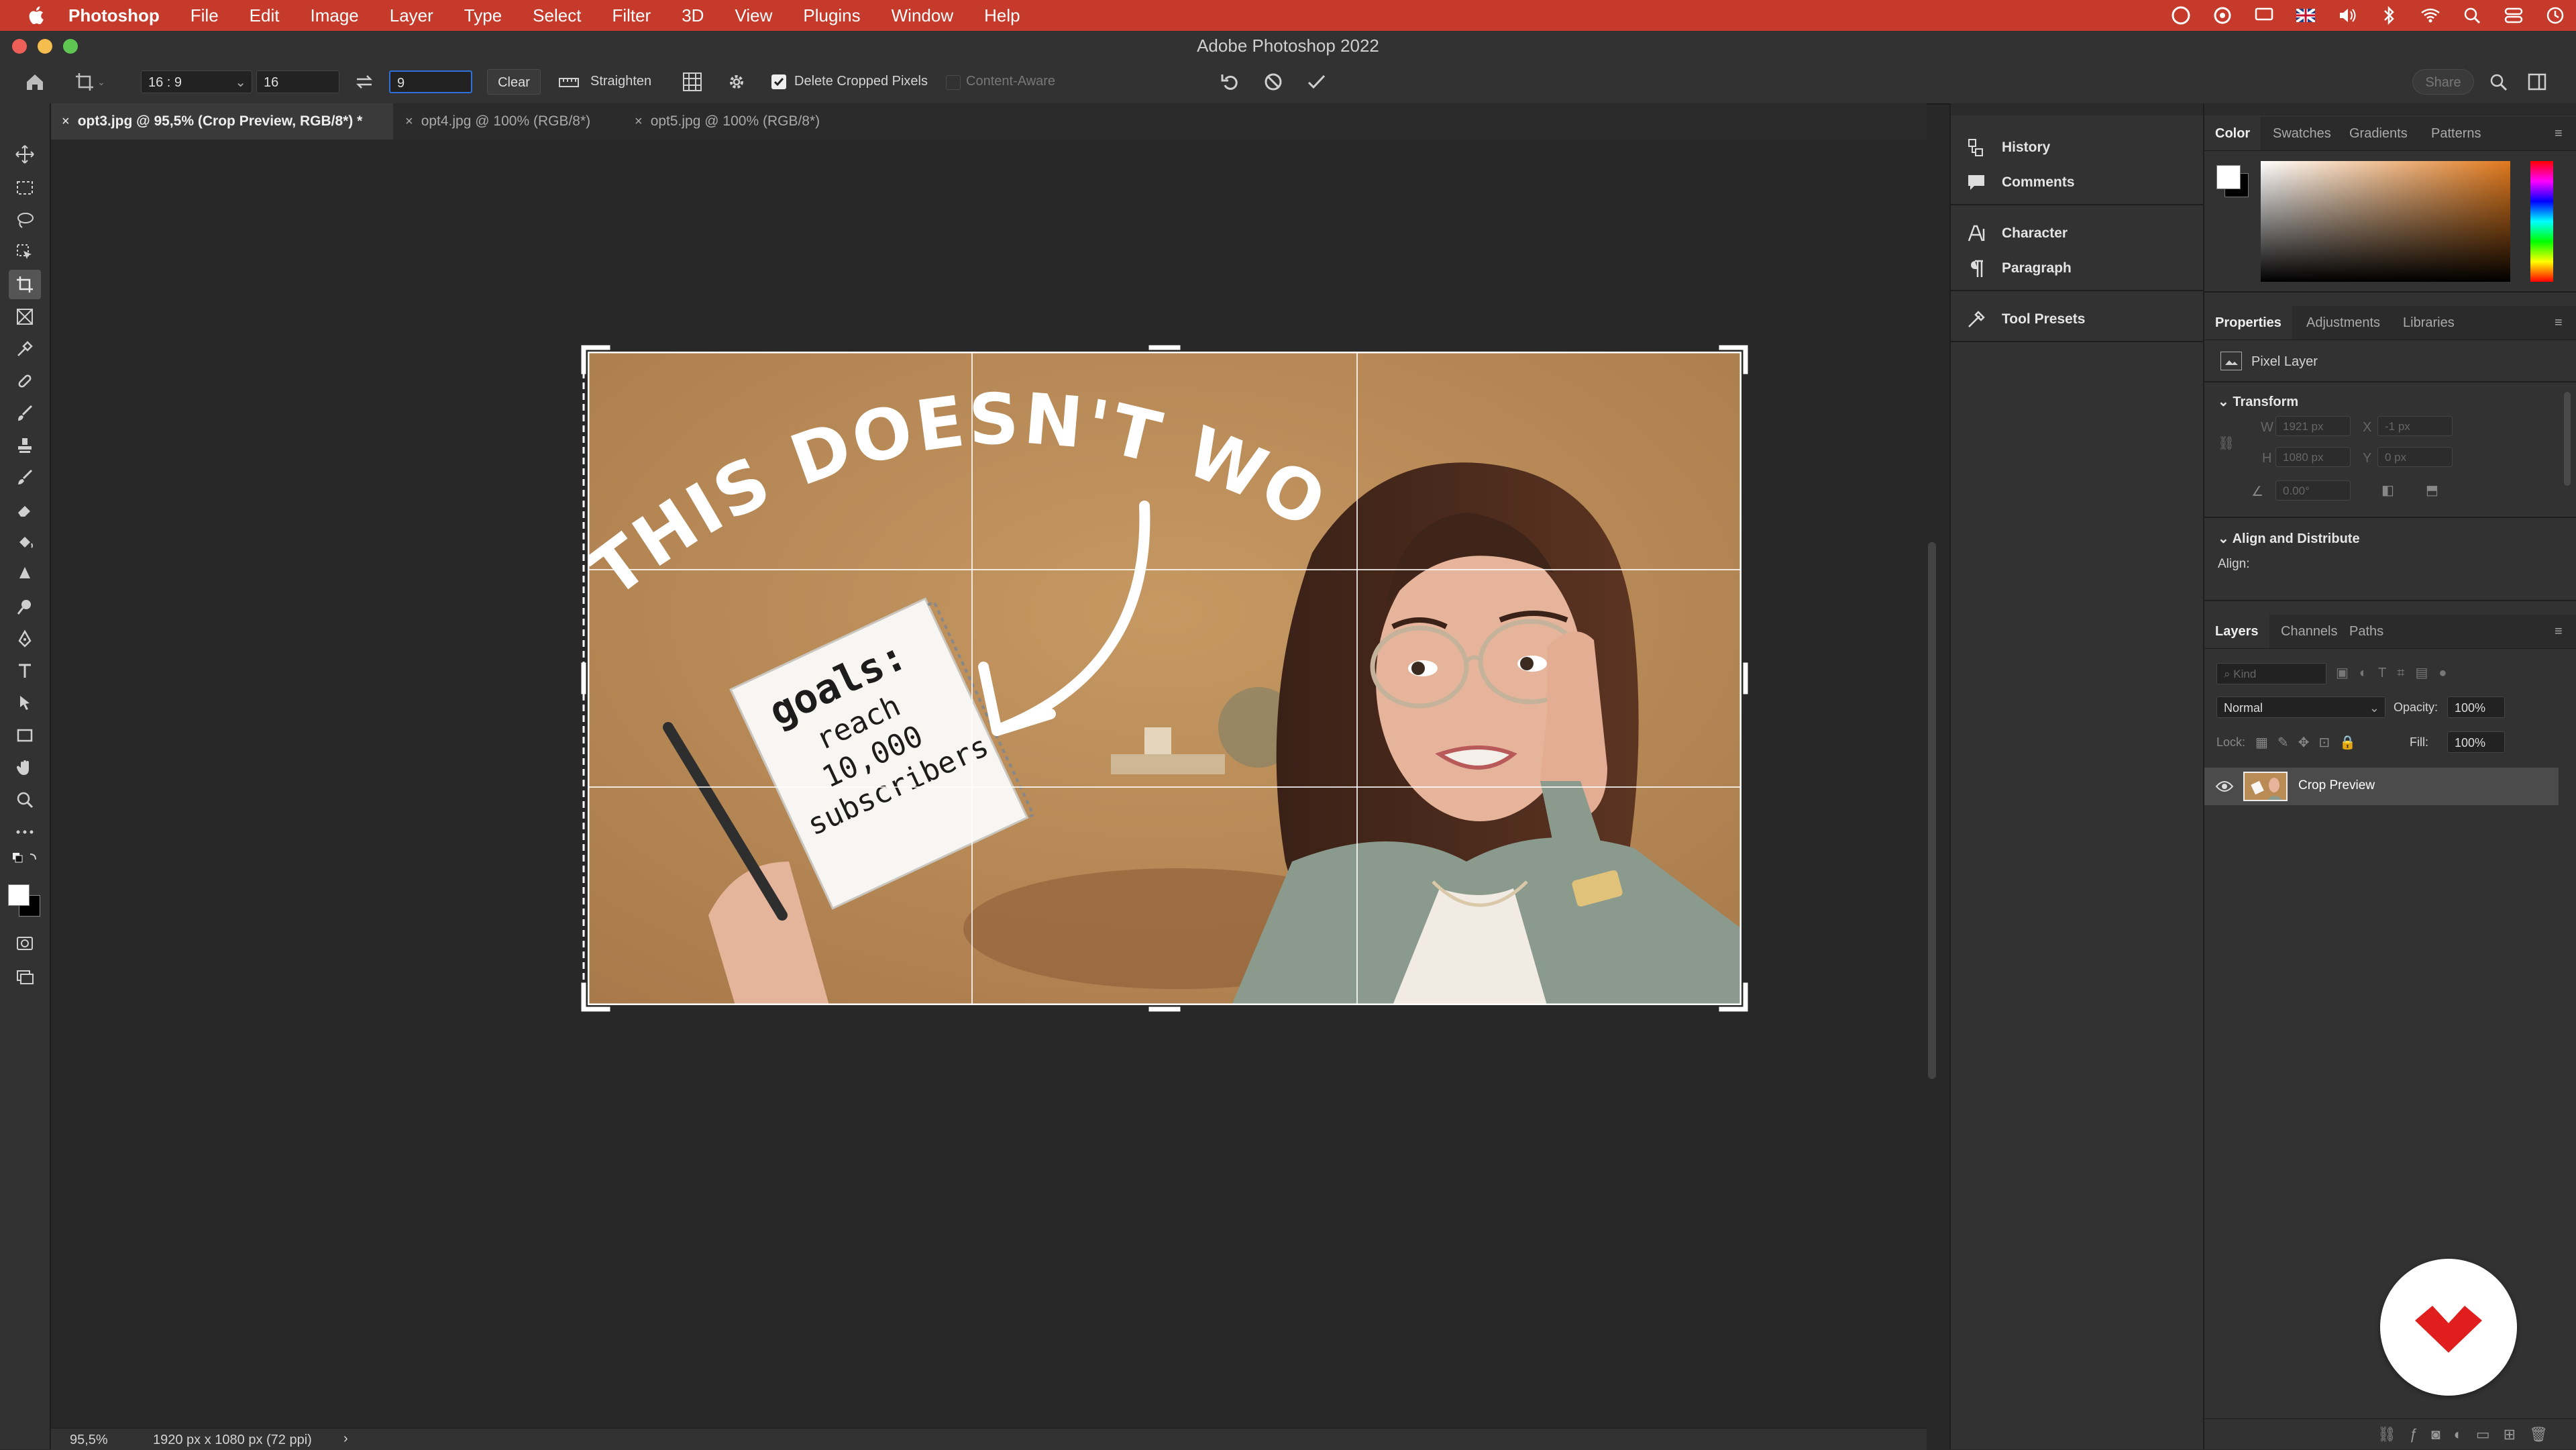 The width and height of the screenshot is (2576, 1450). What do you see at coordinates (2415, 426) in the screenshot?
I see `x-position-field: -1 px` at bounding box center [2415, 426].